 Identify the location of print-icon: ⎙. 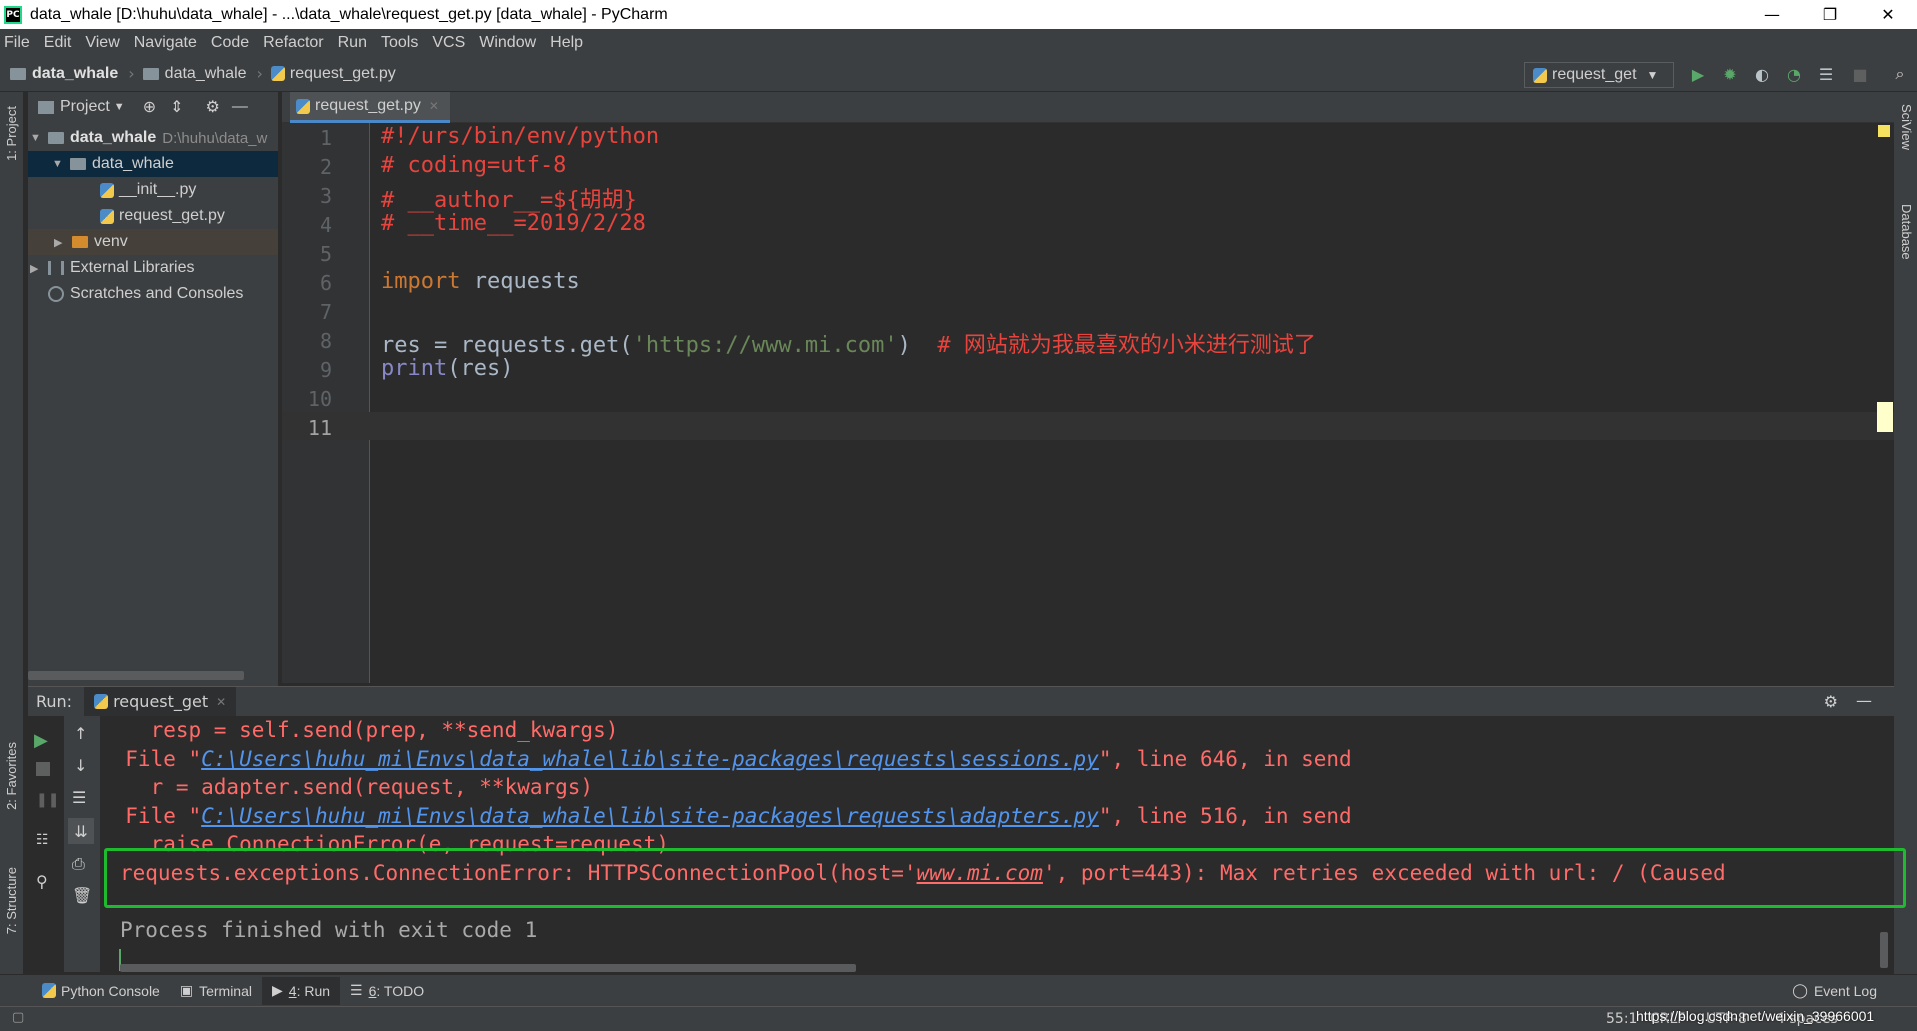
(78, 864).